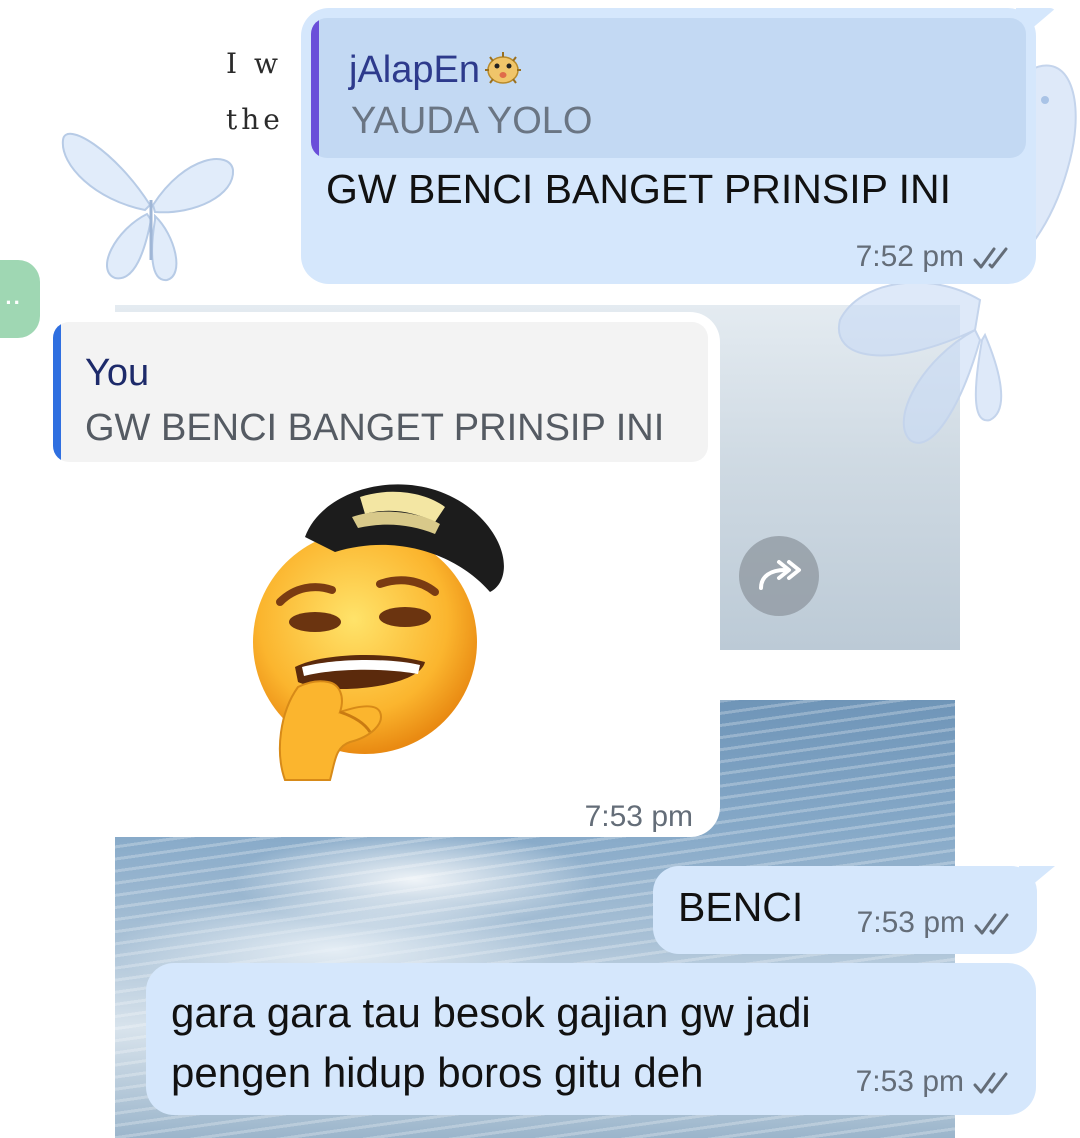 The width and height of the screenshot is (1080, 1138). I want to click on reply-quote-sender: jAlapEn, so click(436, 70).